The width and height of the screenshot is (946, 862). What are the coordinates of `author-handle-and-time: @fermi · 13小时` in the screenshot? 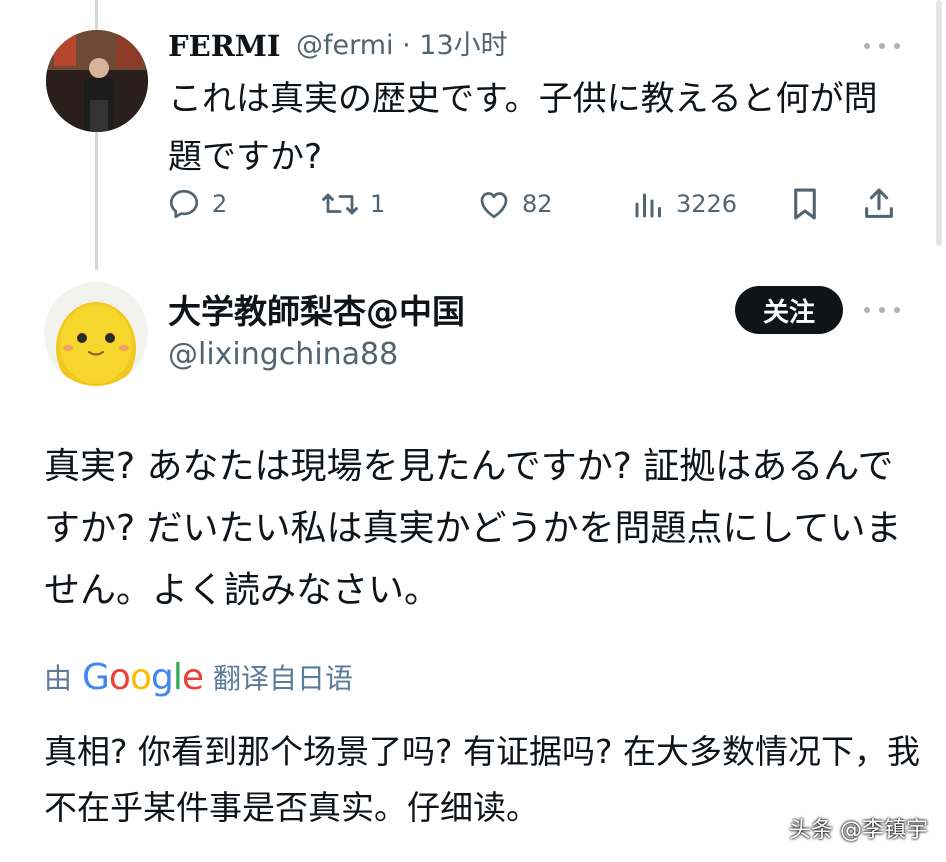 It's located at (402, 46).